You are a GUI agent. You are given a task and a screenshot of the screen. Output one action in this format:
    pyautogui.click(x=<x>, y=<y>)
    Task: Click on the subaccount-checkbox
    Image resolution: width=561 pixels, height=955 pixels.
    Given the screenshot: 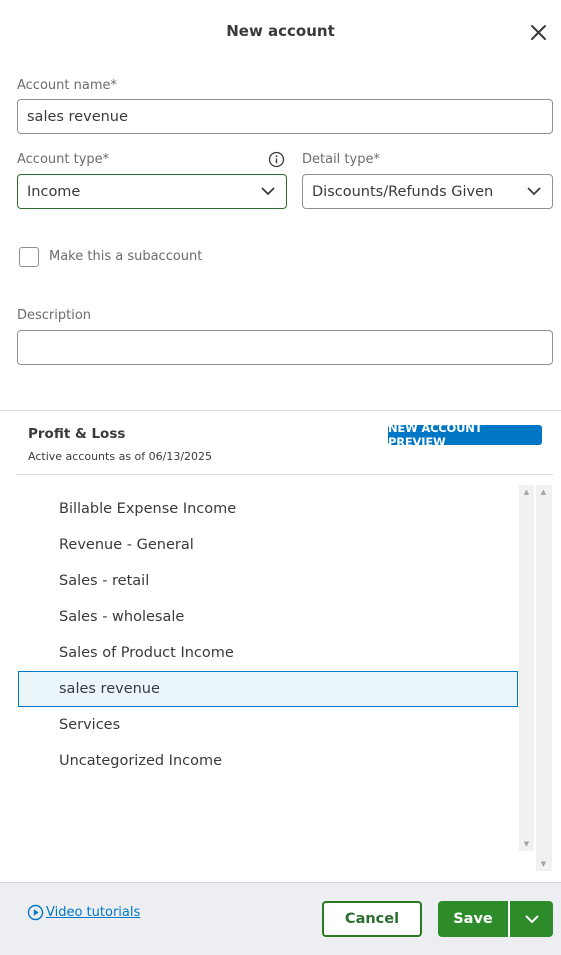 What is the action you would take?
    pyautogui.click(x=29, y=257)
    